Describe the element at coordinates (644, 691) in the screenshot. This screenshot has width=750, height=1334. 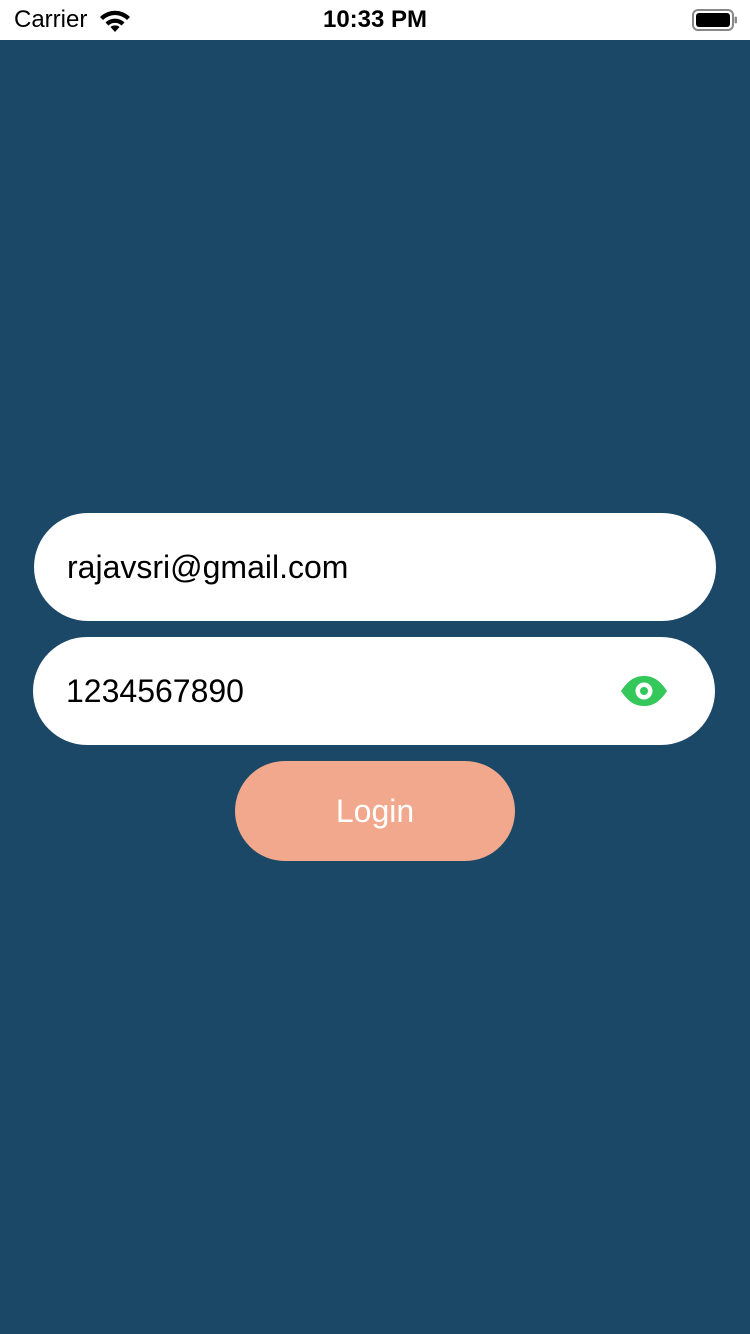
I see `eye-icon` at that location.